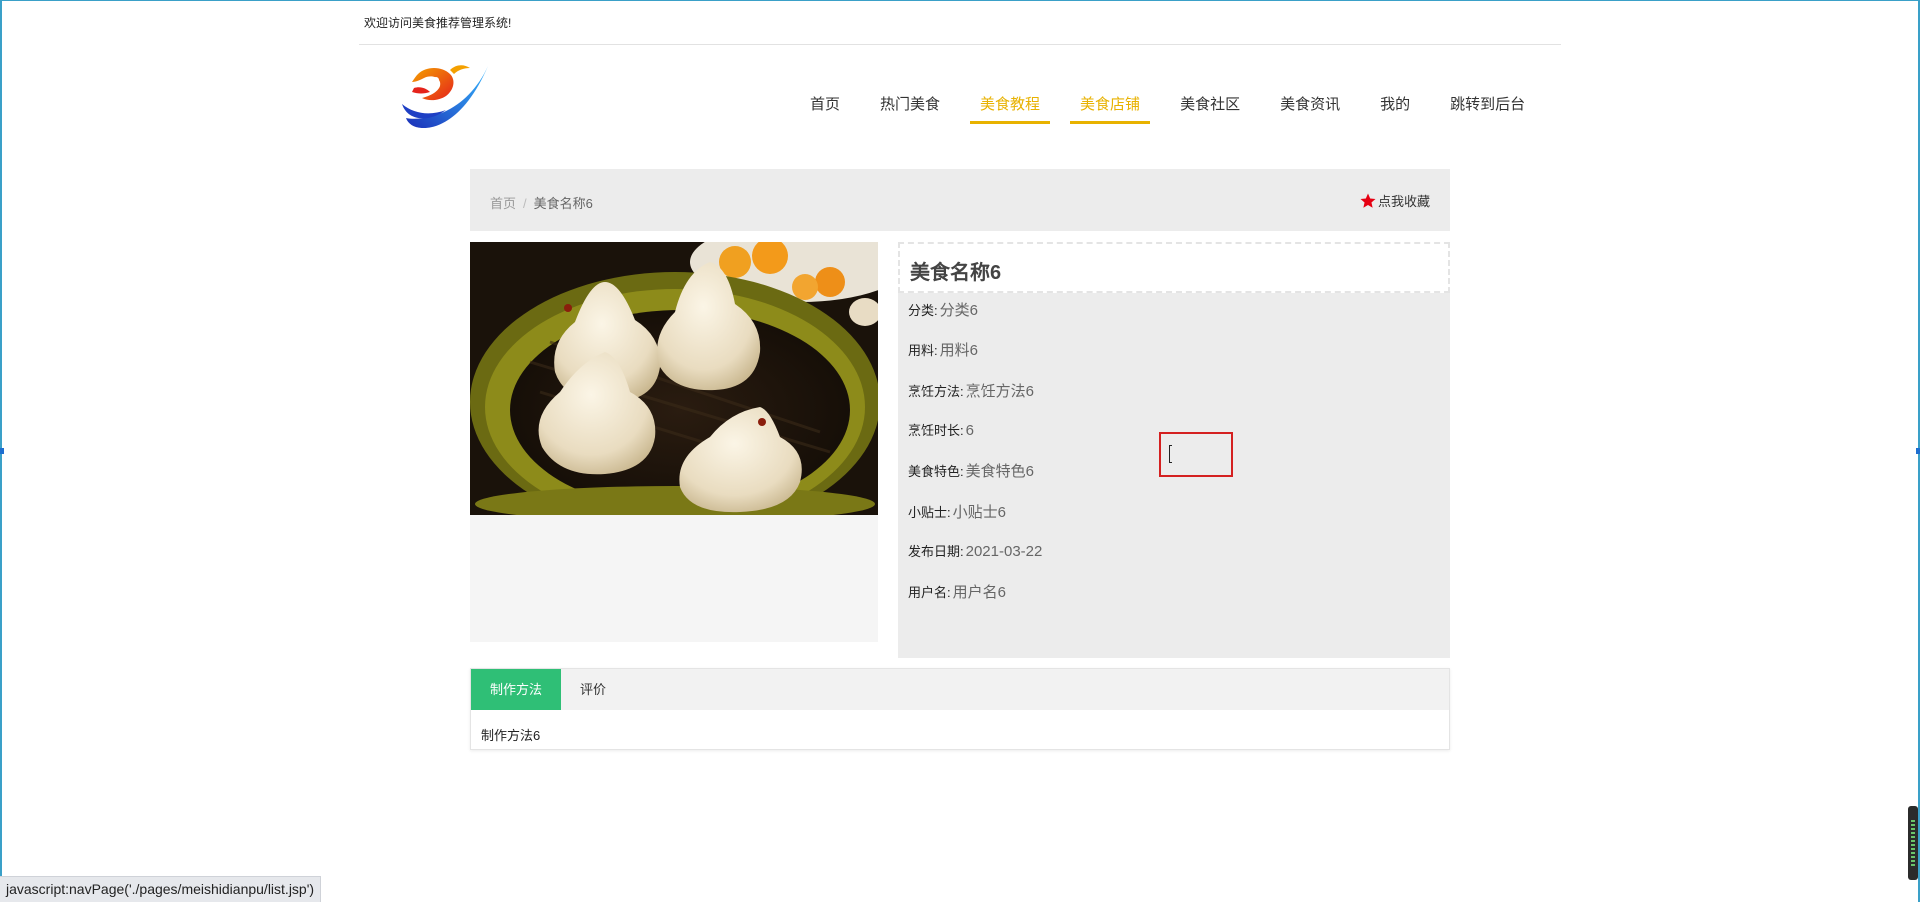  Describe the element at coordinates (960, 0) in the screenshot. I see `window-frame-top` at that location.